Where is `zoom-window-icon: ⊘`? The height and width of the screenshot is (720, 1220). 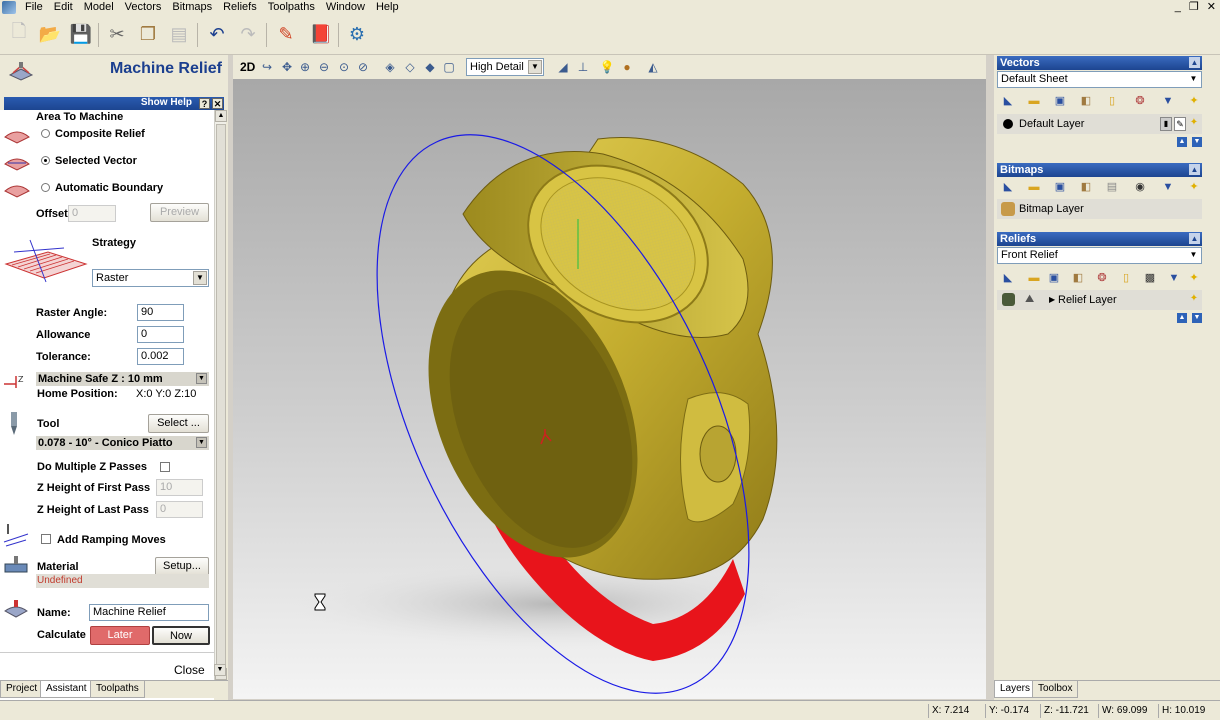 zoom-window-icon: ⊘ is located at coordinates (363, 67).